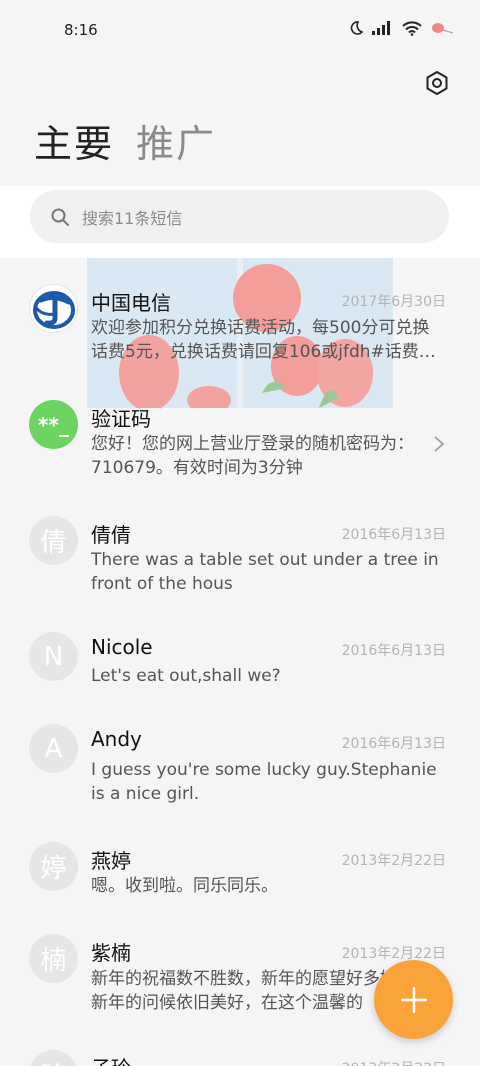 The image size is (480, 1066). Describe the element at coordinates (81, 30) in the screenshot. I see `status-time: 8:16` at that location.